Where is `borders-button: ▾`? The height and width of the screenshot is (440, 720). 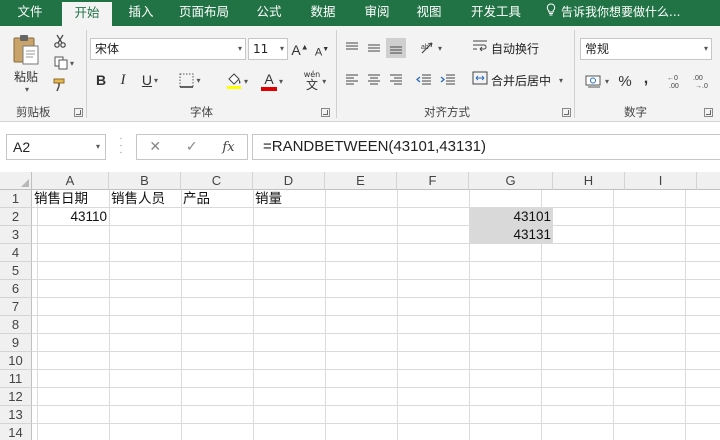
borders-button: ▾ is located at coordinates (190, 80).